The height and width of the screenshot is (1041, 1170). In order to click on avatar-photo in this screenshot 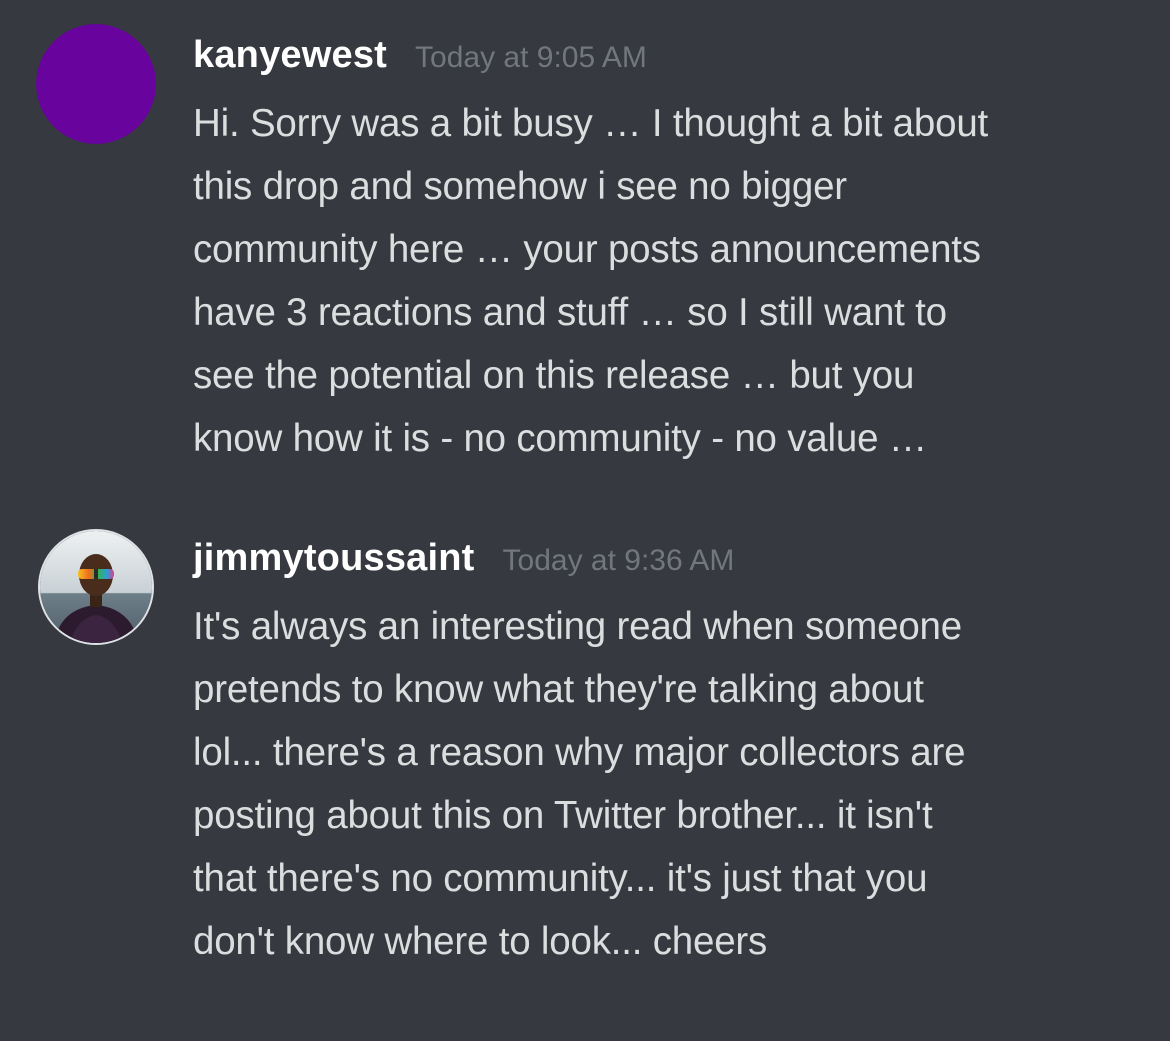, I will do `click(96, 587)`.